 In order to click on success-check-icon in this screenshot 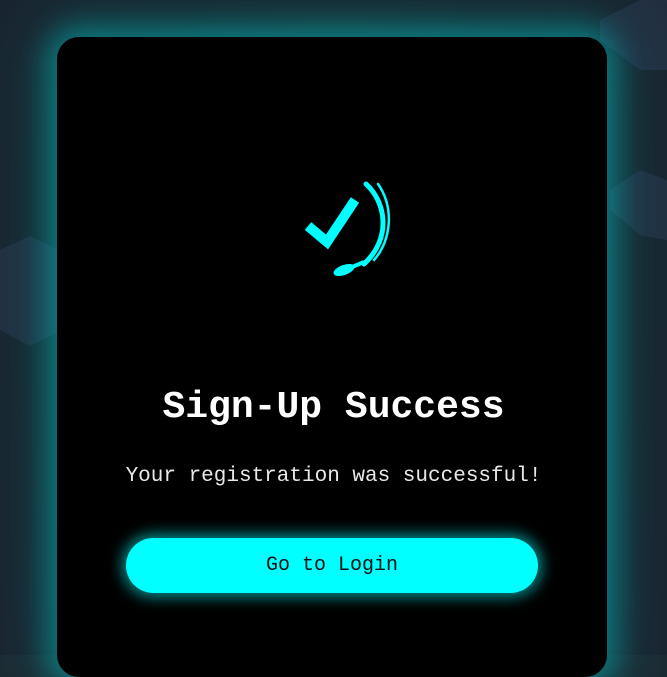, I will do `click(347, 229)`.